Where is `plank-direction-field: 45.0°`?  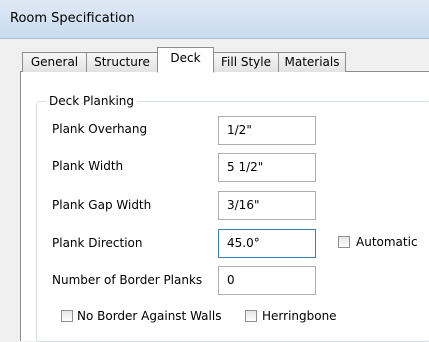
plank-direction-field: 45.0° is located at coordinates (267, 243).